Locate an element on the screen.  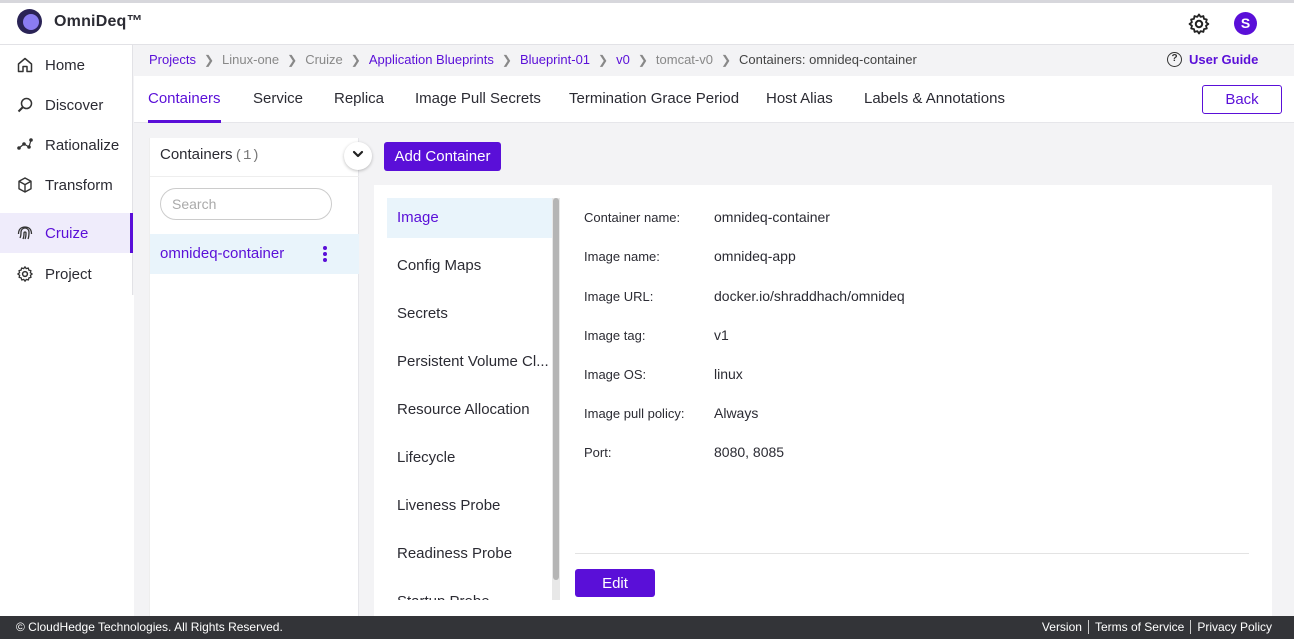
container-name-label: omnideq-container is located at coordinates (222, 253).